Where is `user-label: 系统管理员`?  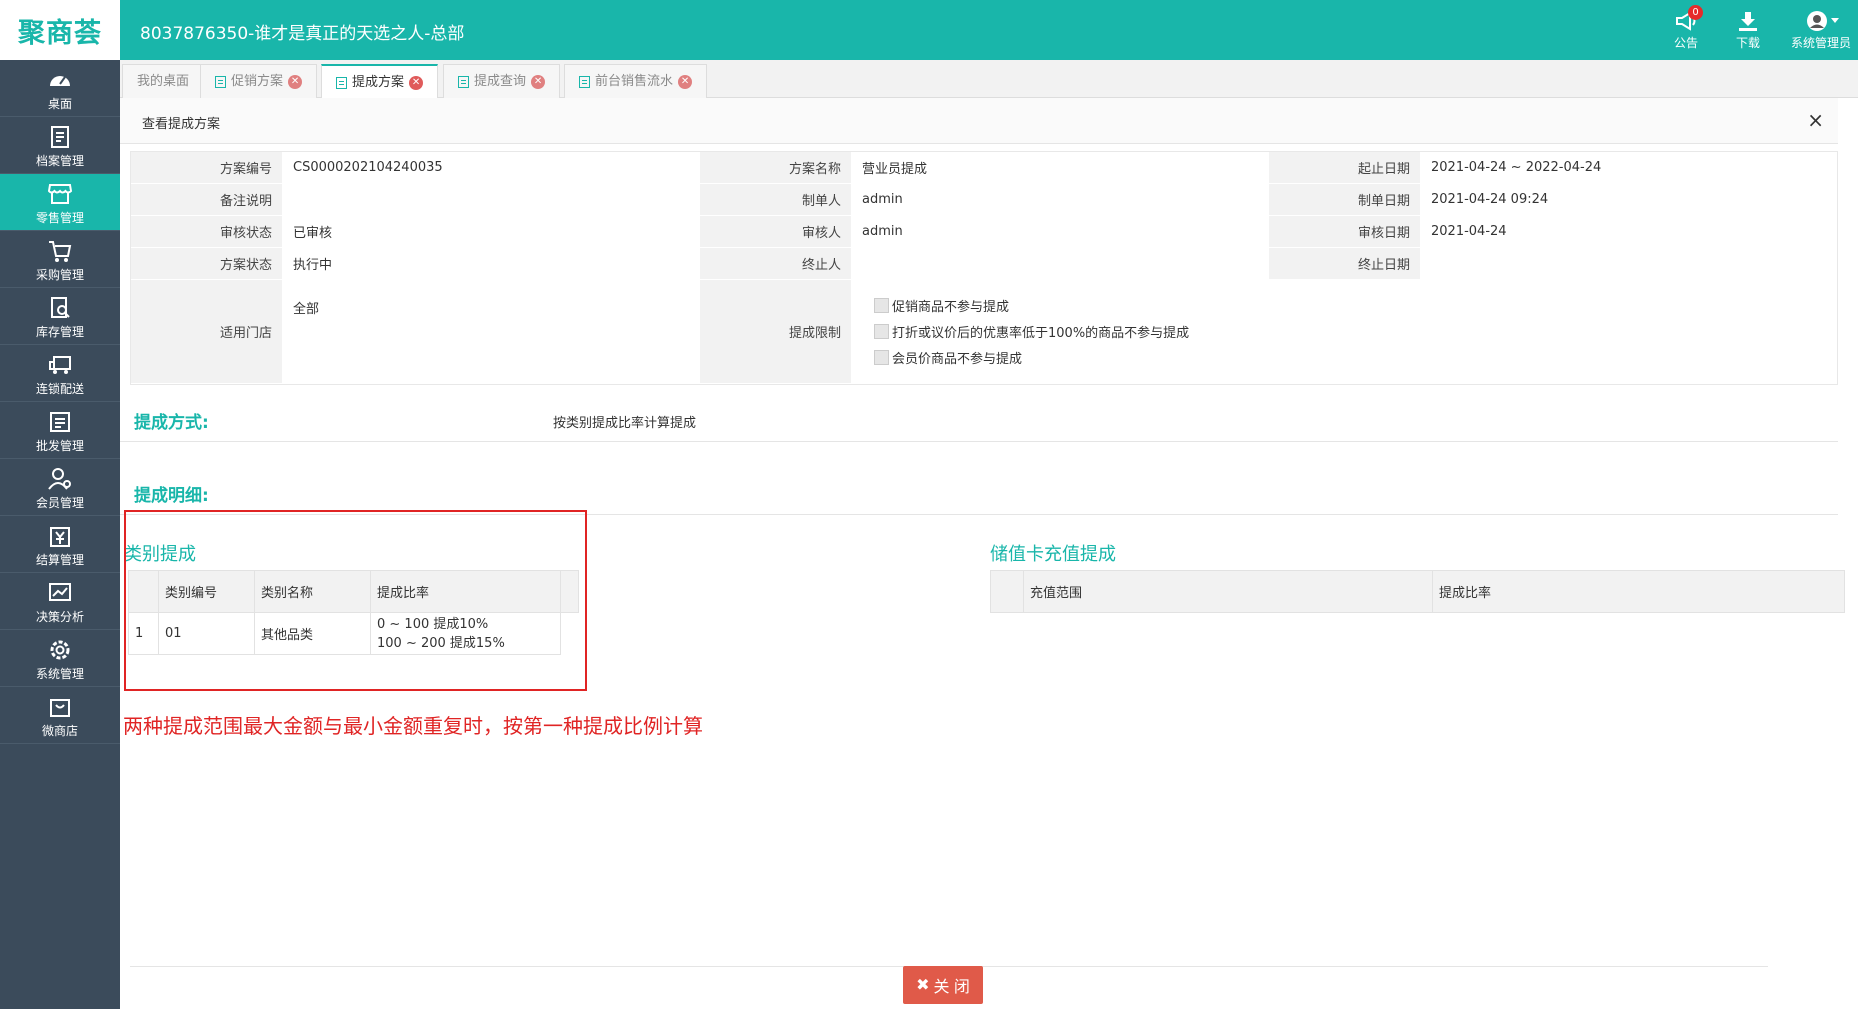
user-label: 系统管理员 is located at coordinates (1820, 43).